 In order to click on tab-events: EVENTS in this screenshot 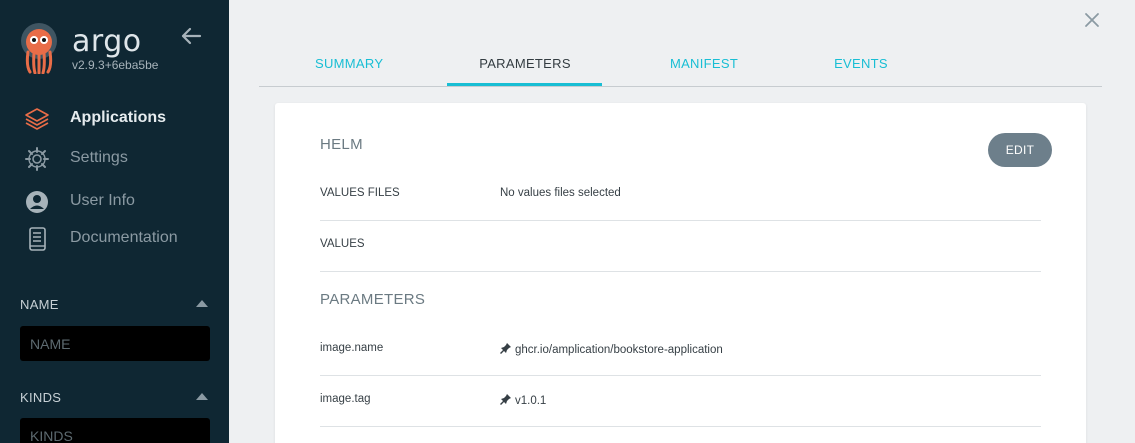, I will do `click(861, 63)`.